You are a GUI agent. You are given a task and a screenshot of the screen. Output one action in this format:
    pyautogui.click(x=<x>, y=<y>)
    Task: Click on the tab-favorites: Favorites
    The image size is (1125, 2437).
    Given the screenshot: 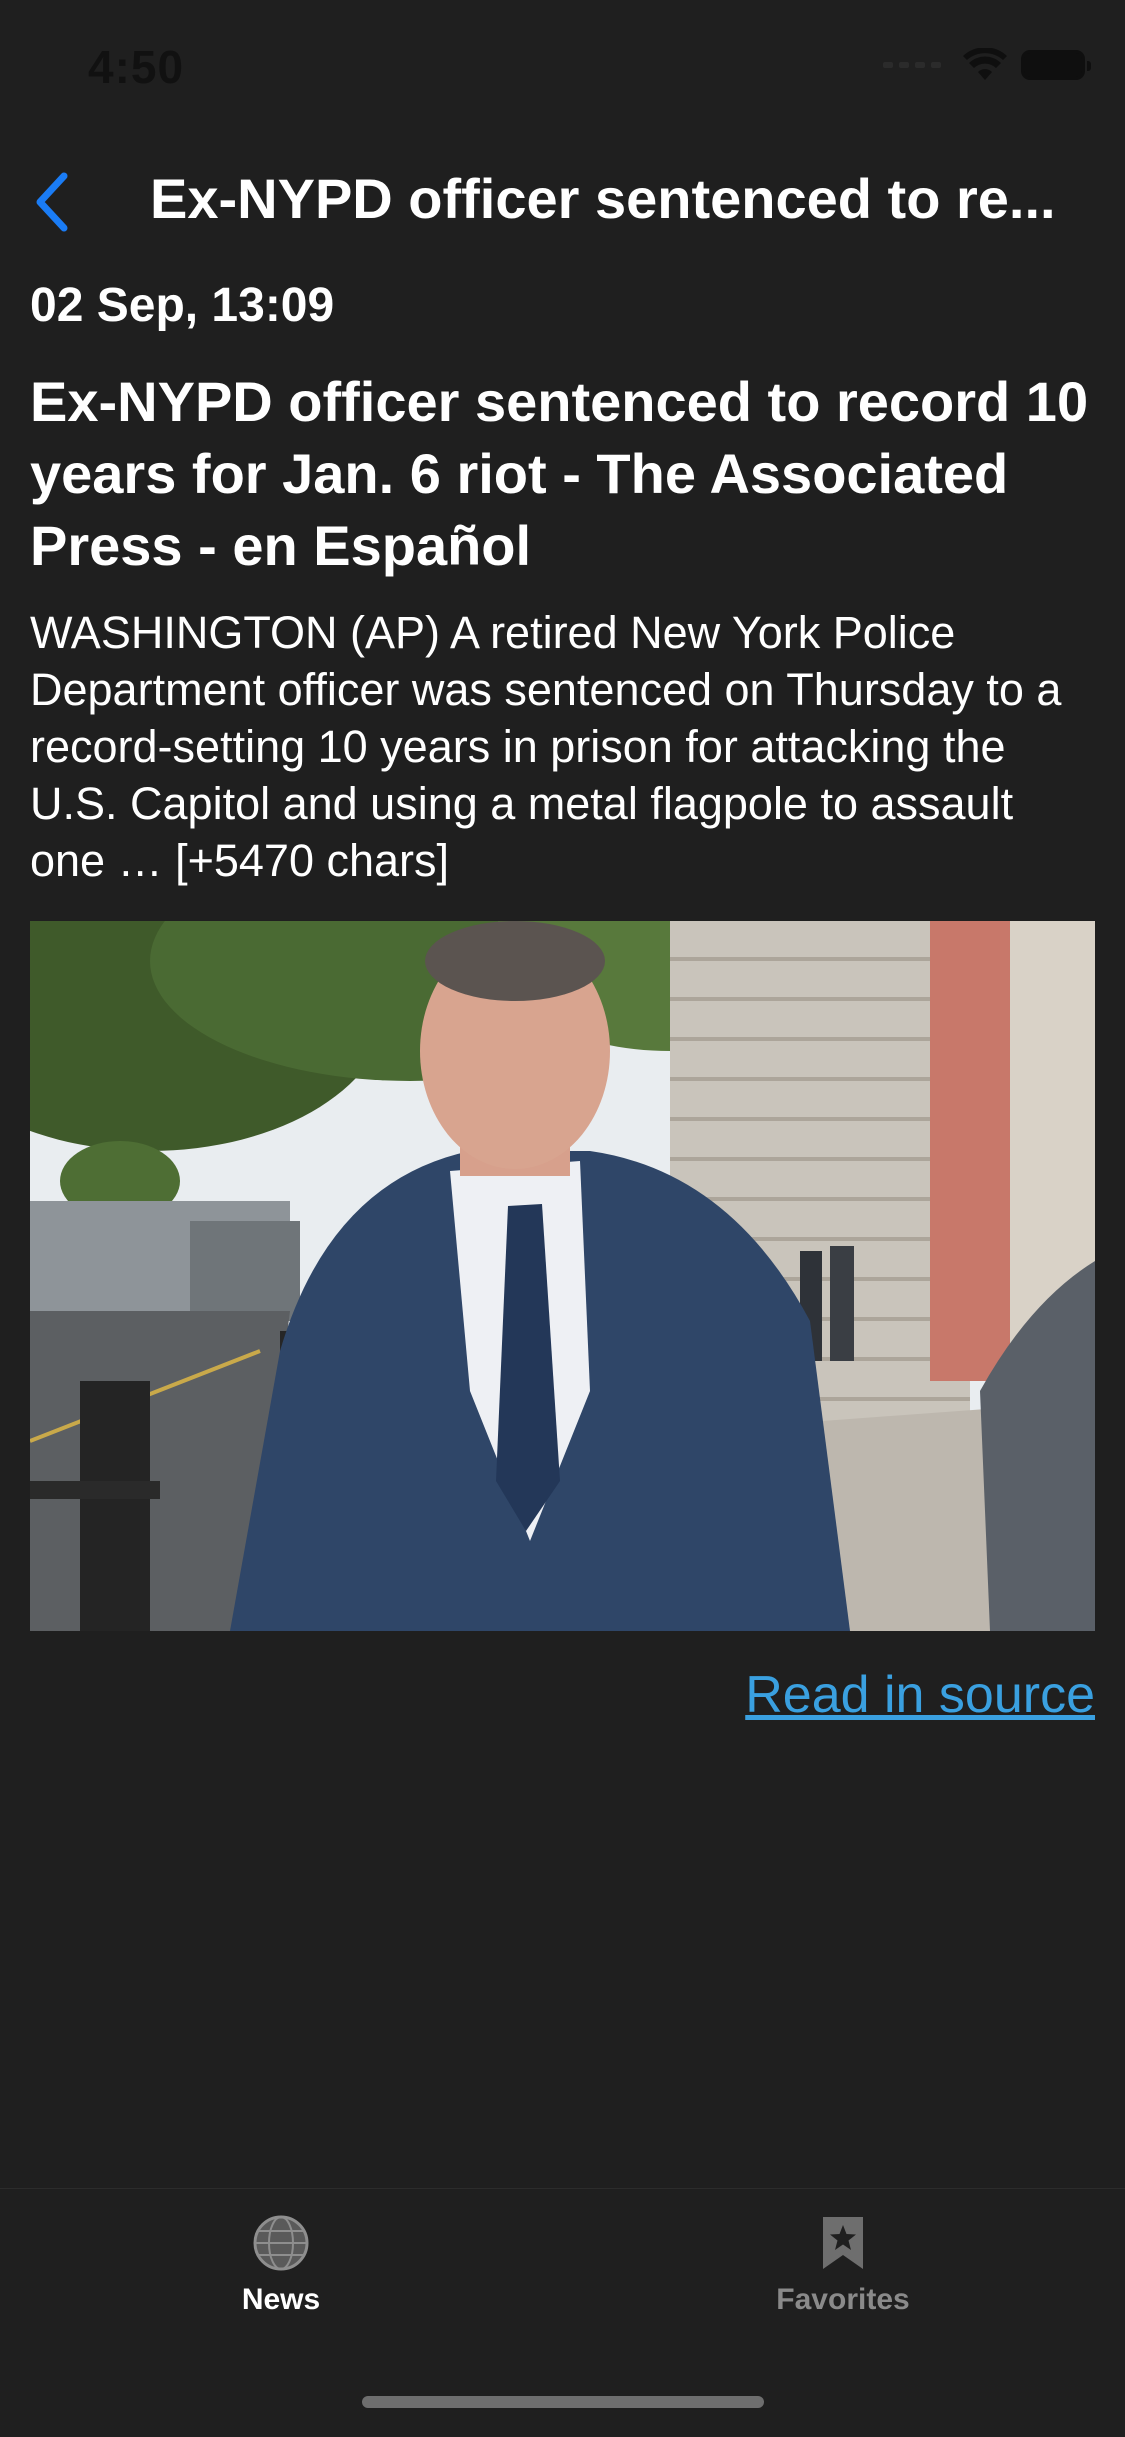 What is the action you would take?
    pyautogui.click(x=843, y=2265)
    